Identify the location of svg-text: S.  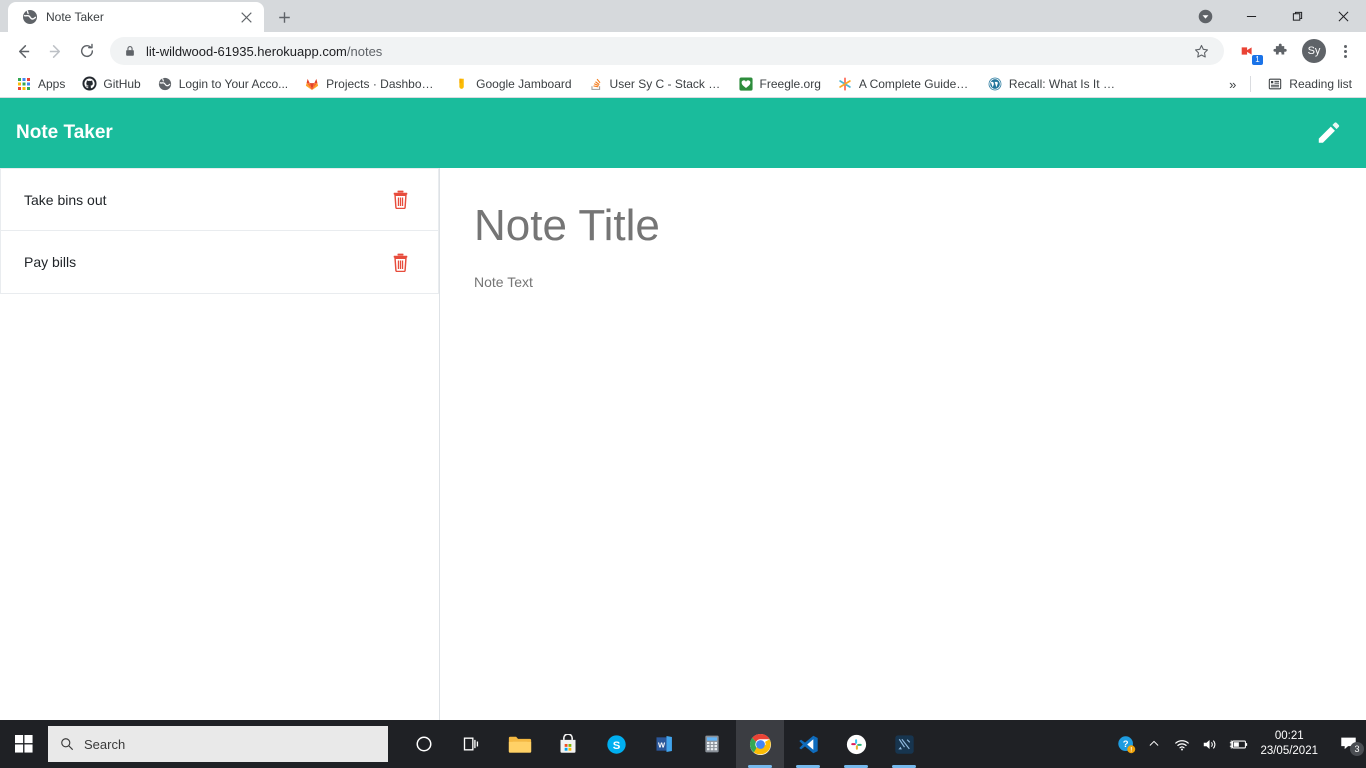
(616, 745).